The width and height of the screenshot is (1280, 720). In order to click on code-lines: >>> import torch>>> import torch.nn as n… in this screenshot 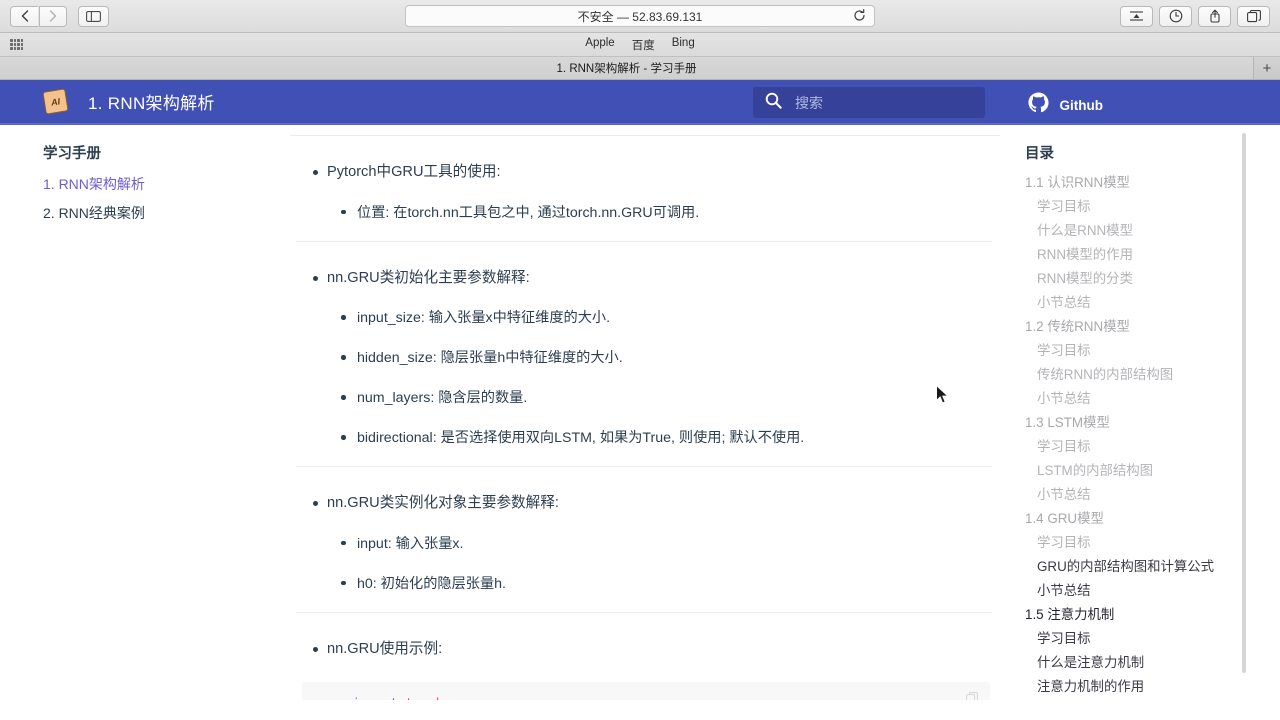, I will do `click(648, 697)`.